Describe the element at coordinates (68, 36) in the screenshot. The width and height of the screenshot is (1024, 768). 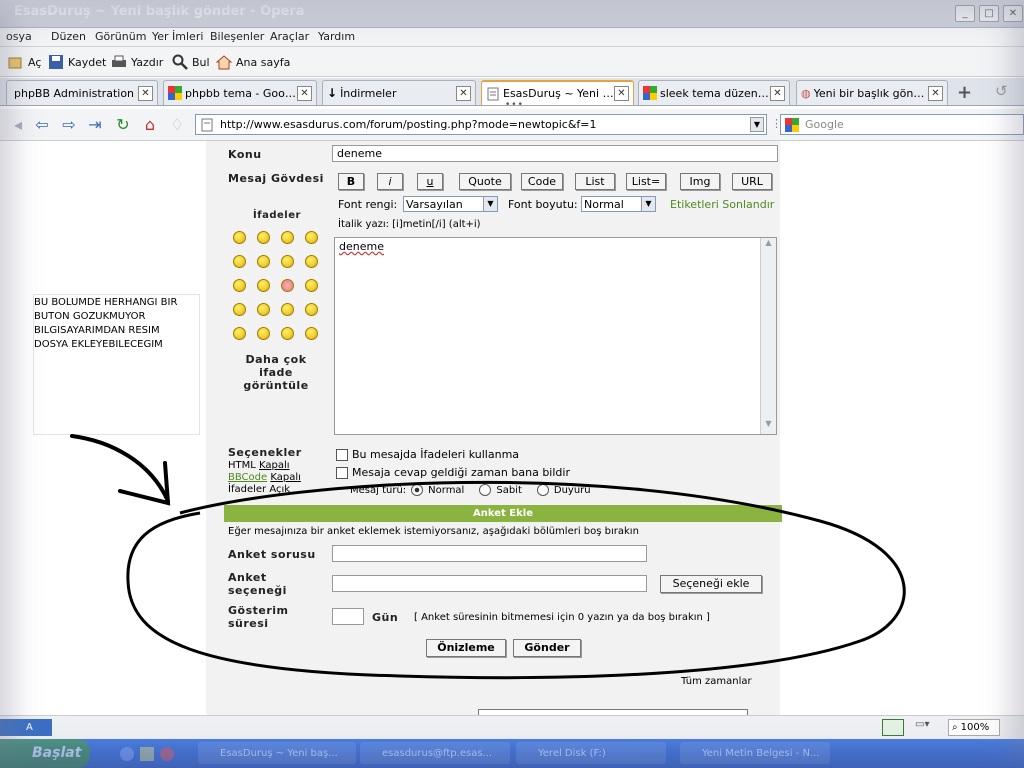
I see `menu-edit: Düzen` at that location.